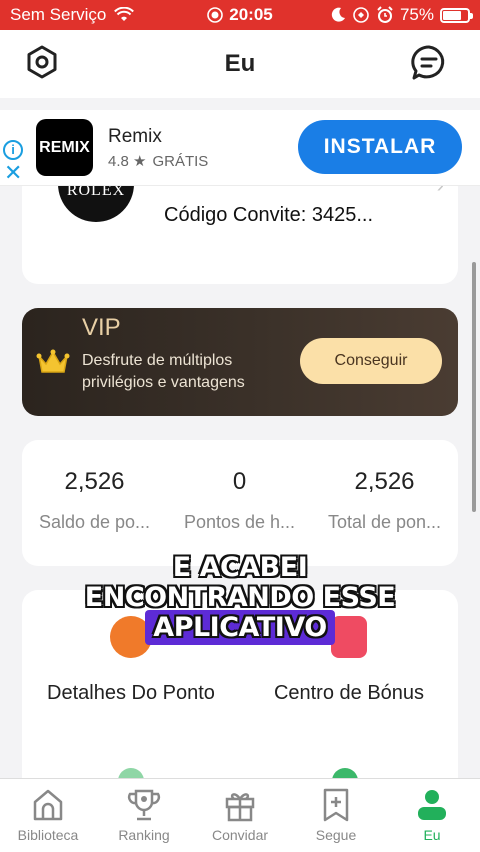  I want to click on video-caption-line2: ENCONTRANDO ESSE, so click(240, 597).